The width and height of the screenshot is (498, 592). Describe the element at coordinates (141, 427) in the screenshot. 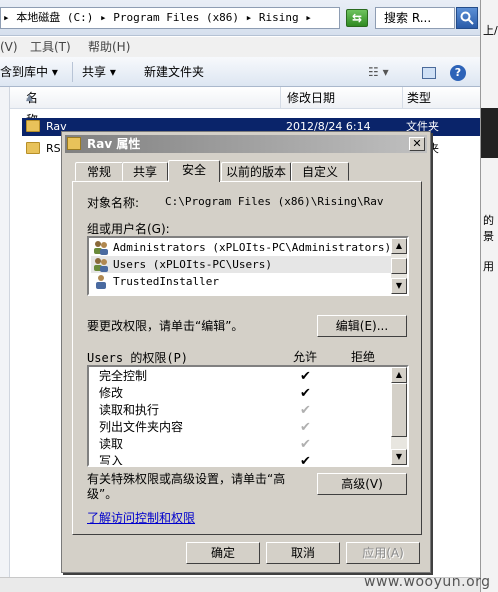

I see `perm-row: 列出文件夹内容` at that location.